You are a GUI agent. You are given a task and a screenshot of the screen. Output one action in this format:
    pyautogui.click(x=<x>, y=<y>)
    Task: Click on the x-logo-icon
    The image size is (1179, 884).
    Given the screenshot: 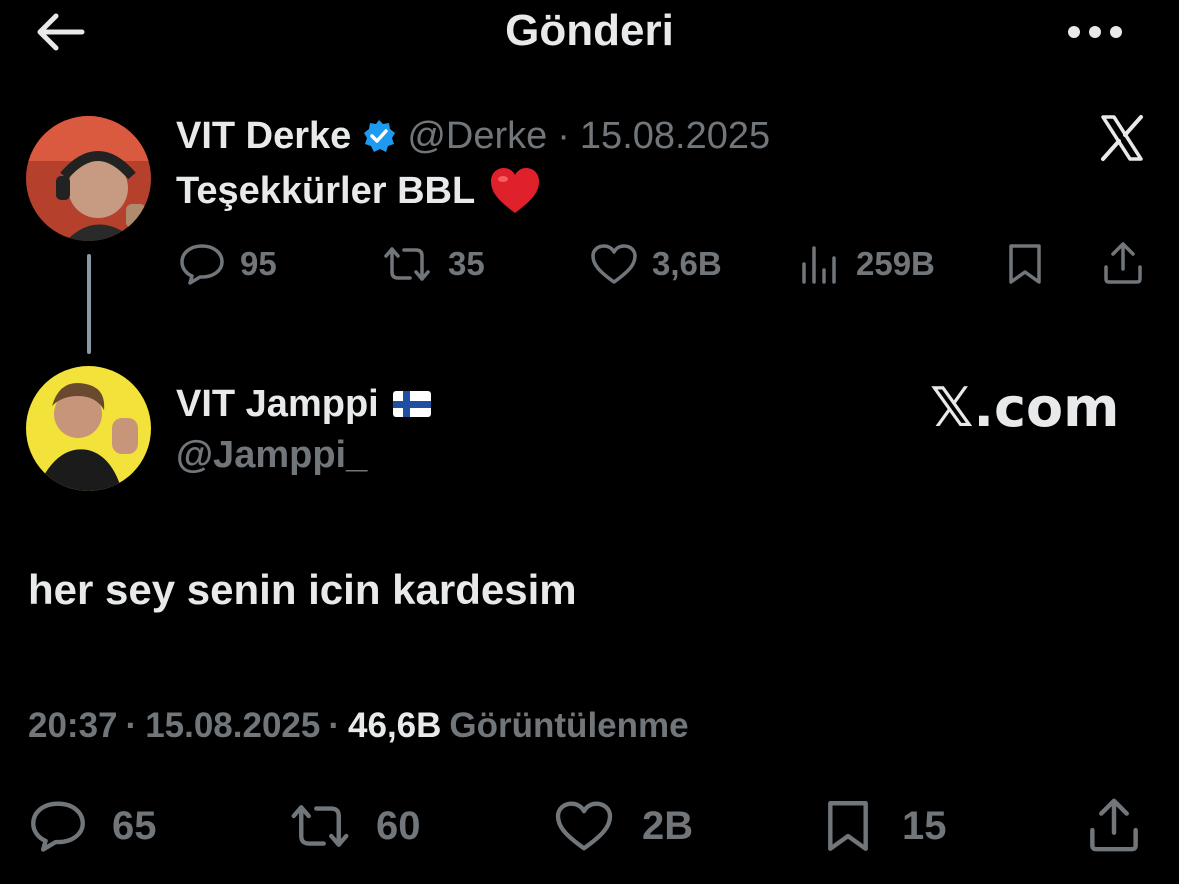 What is the action you would take?
    pyautogui.click(x=1122, y=138)
    